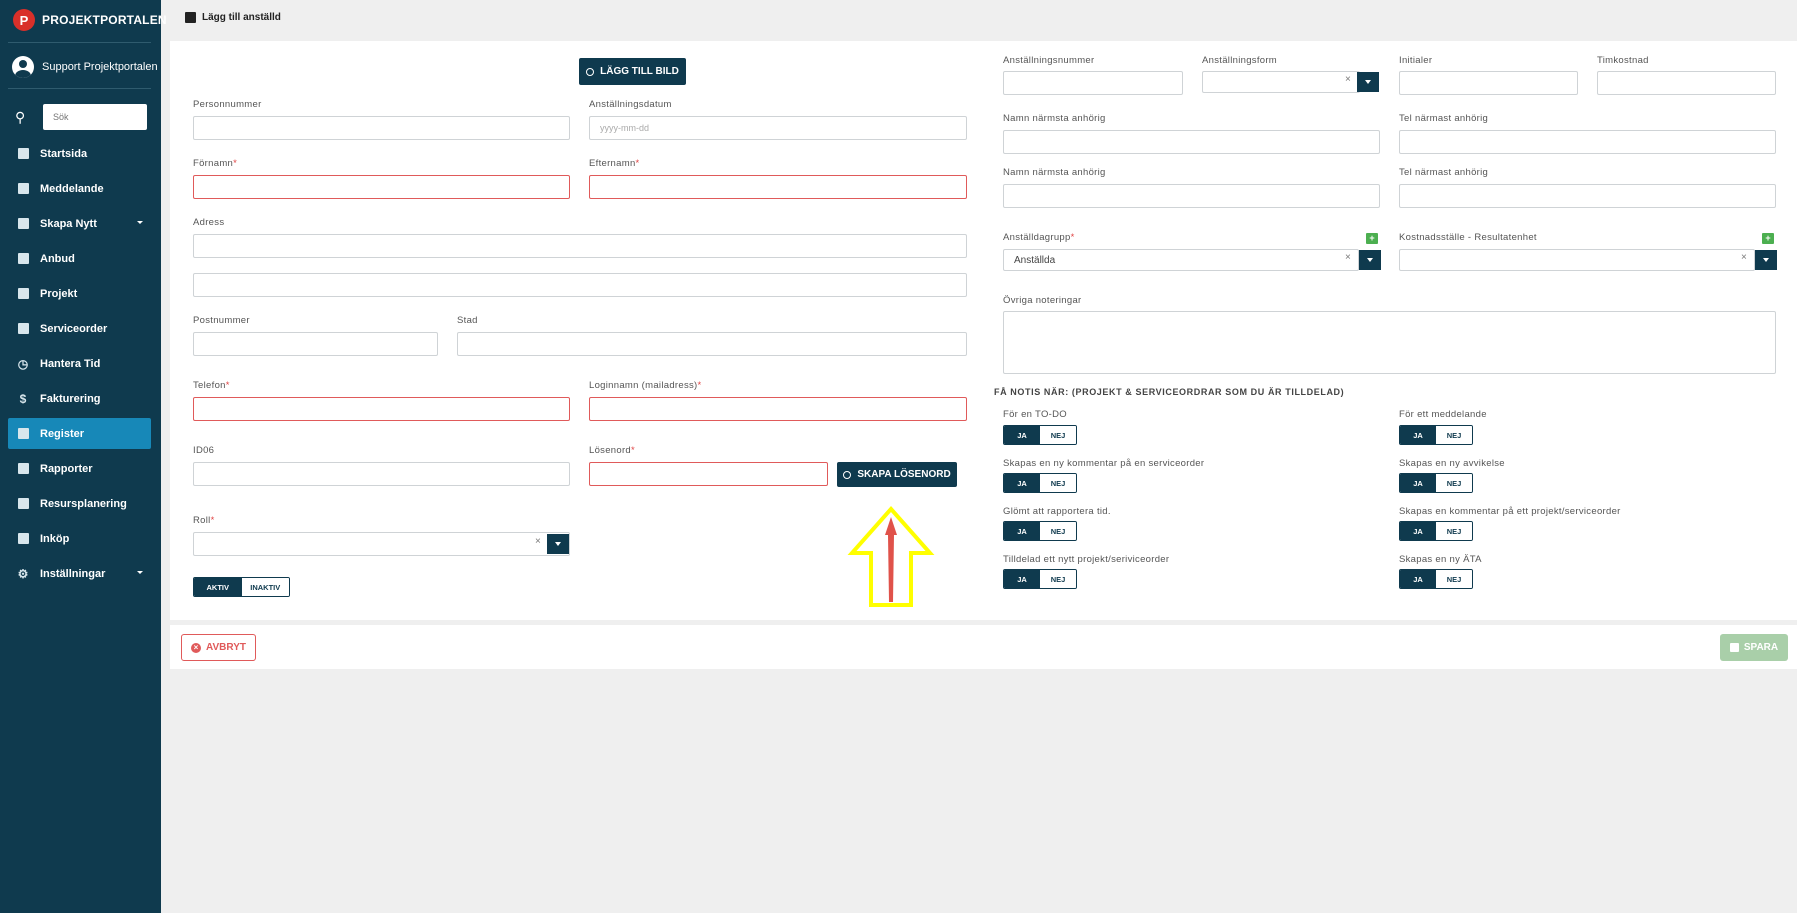 This screenshot has width=1797, height=913. What do you see at coordinates (79, 188) in the screenshot?
I see `sidebar-item-meddelande: Meddelande` at bounding box center [79, 188].